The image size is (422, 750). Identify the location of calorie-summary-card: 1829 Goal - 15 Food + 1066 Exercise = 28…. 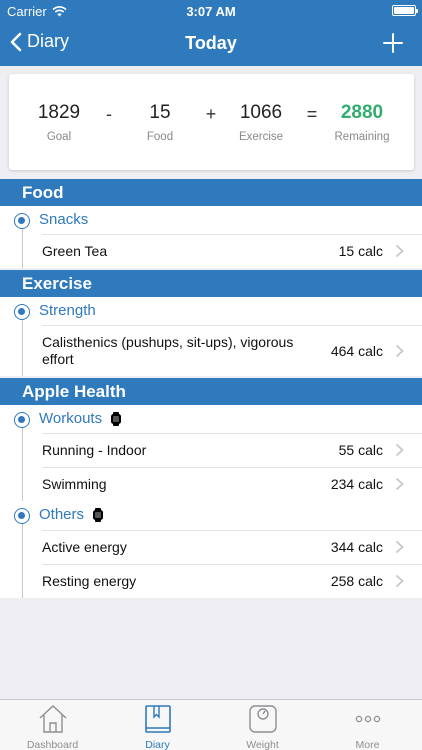
(211, 122).